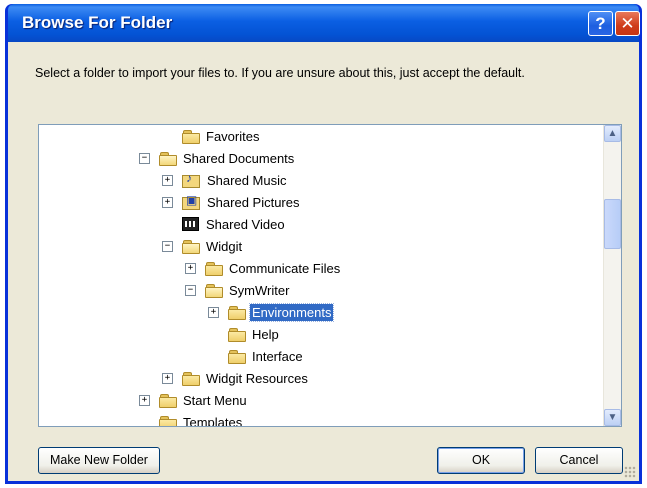  Describe the element at coordinates (215, 400) in the screenshot. I see `tree-item-label: Start Menu` at that location.